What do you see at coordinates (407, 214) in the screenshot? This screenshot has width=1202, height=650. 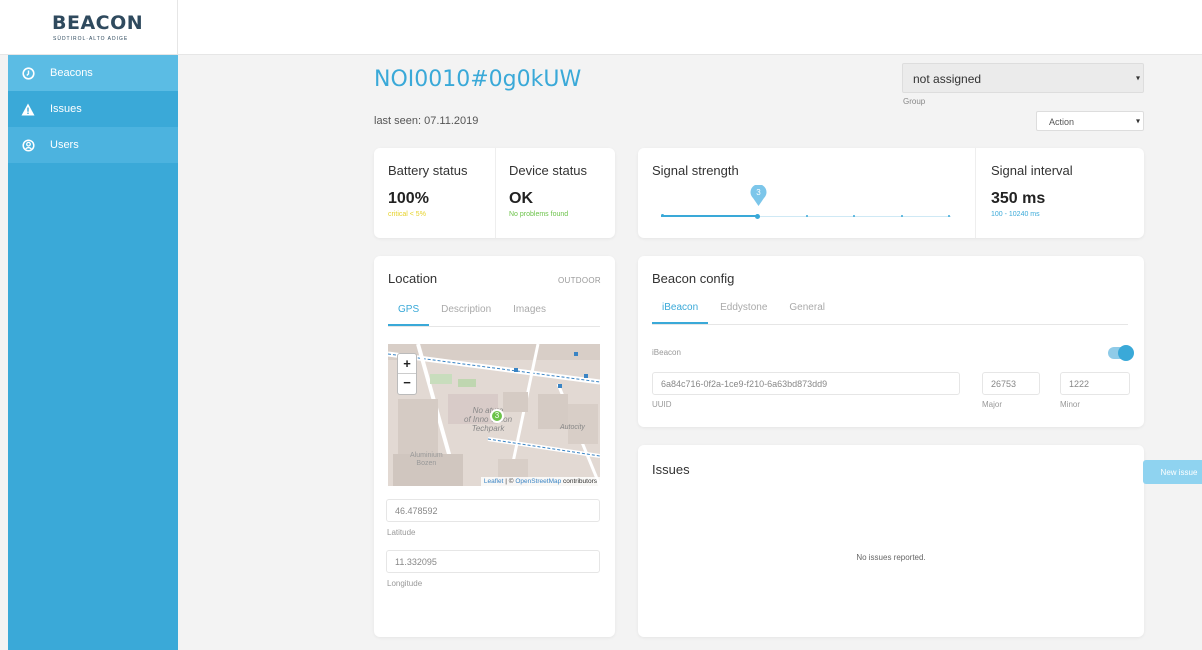 I see `battery-note: critical < 5%` at bounding box center [407, 214].